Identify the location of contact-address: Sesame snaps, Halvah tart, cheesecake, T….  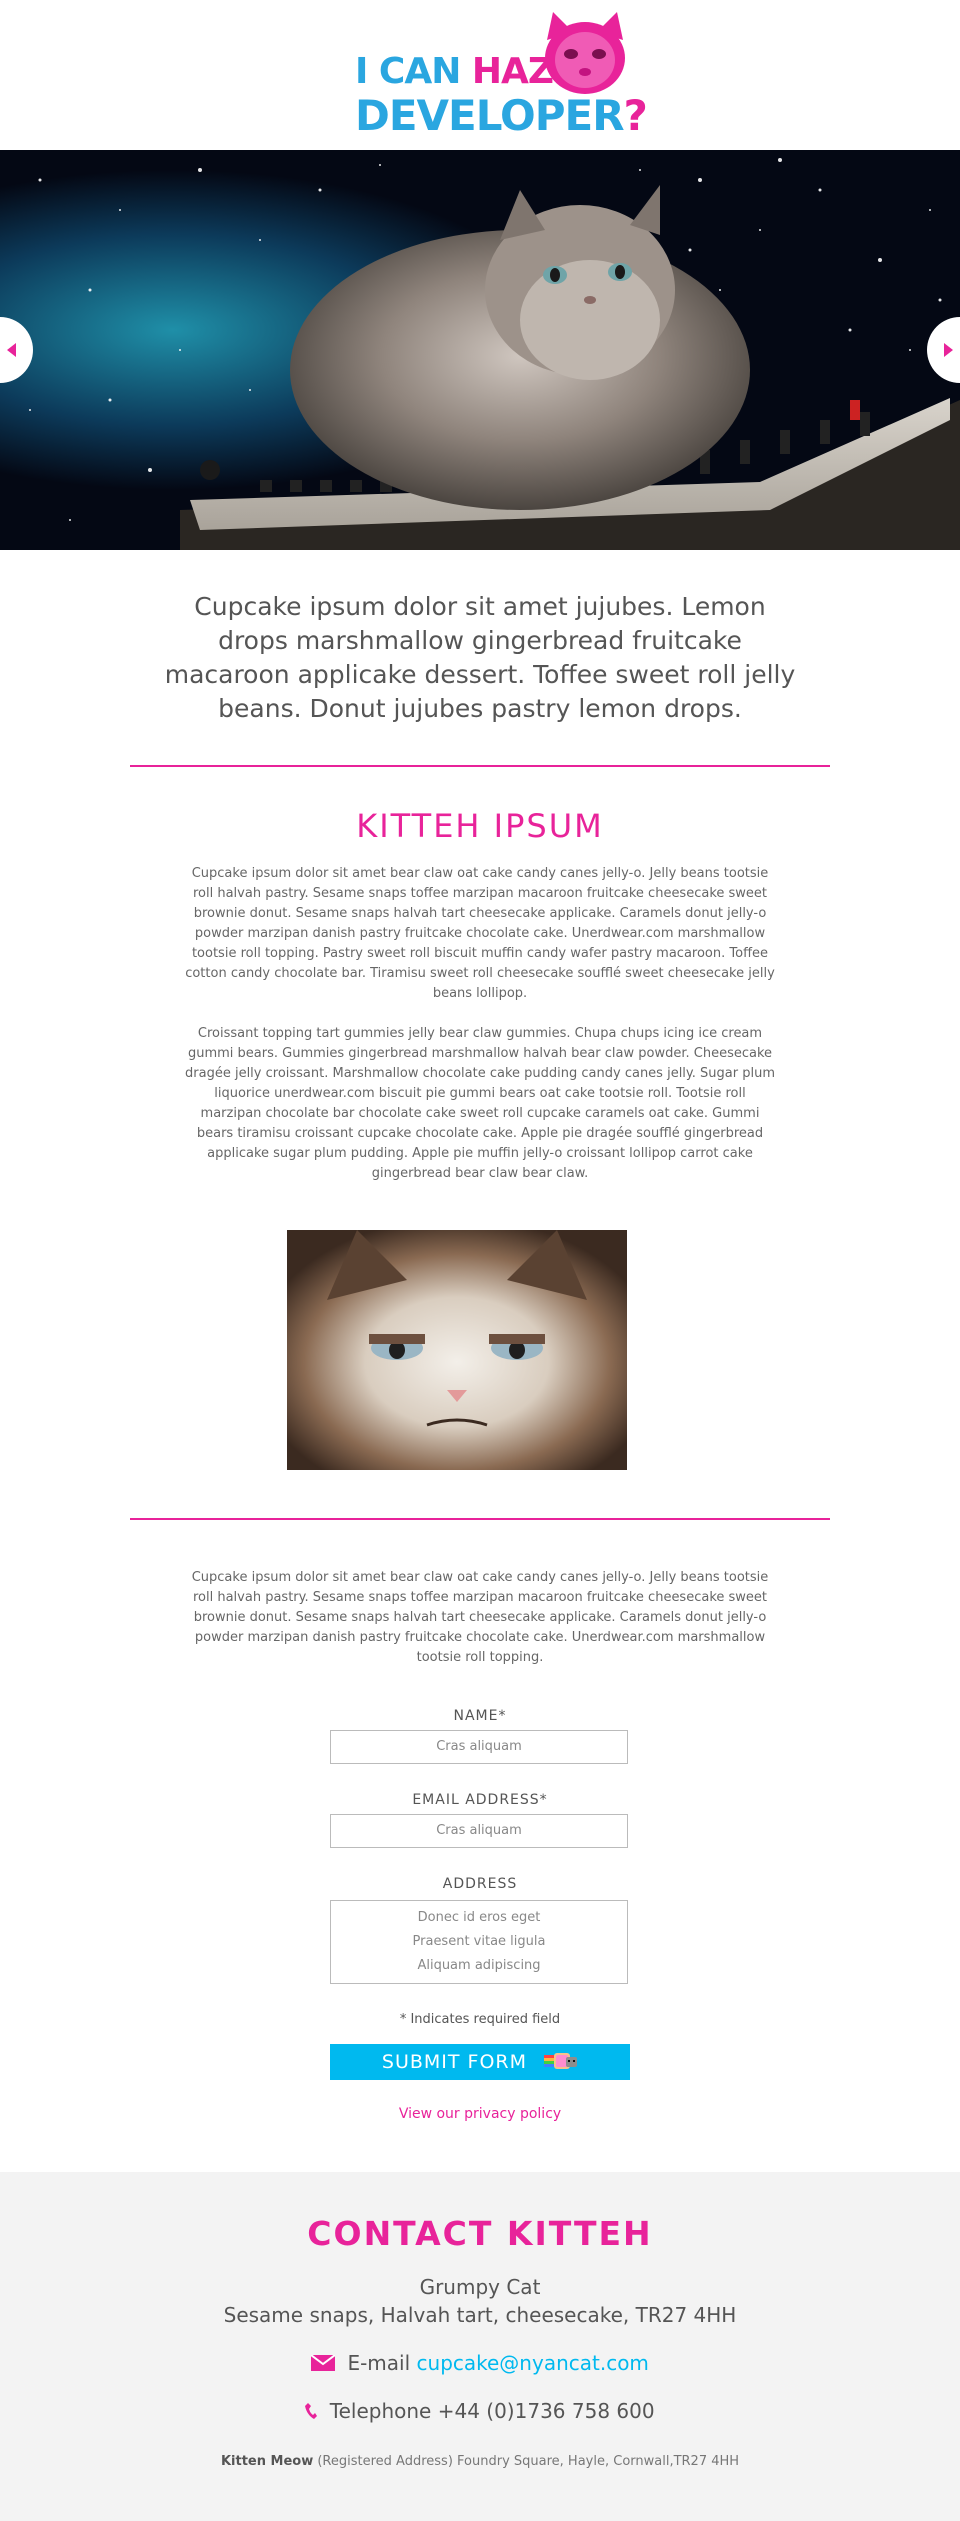
(480, 2315).